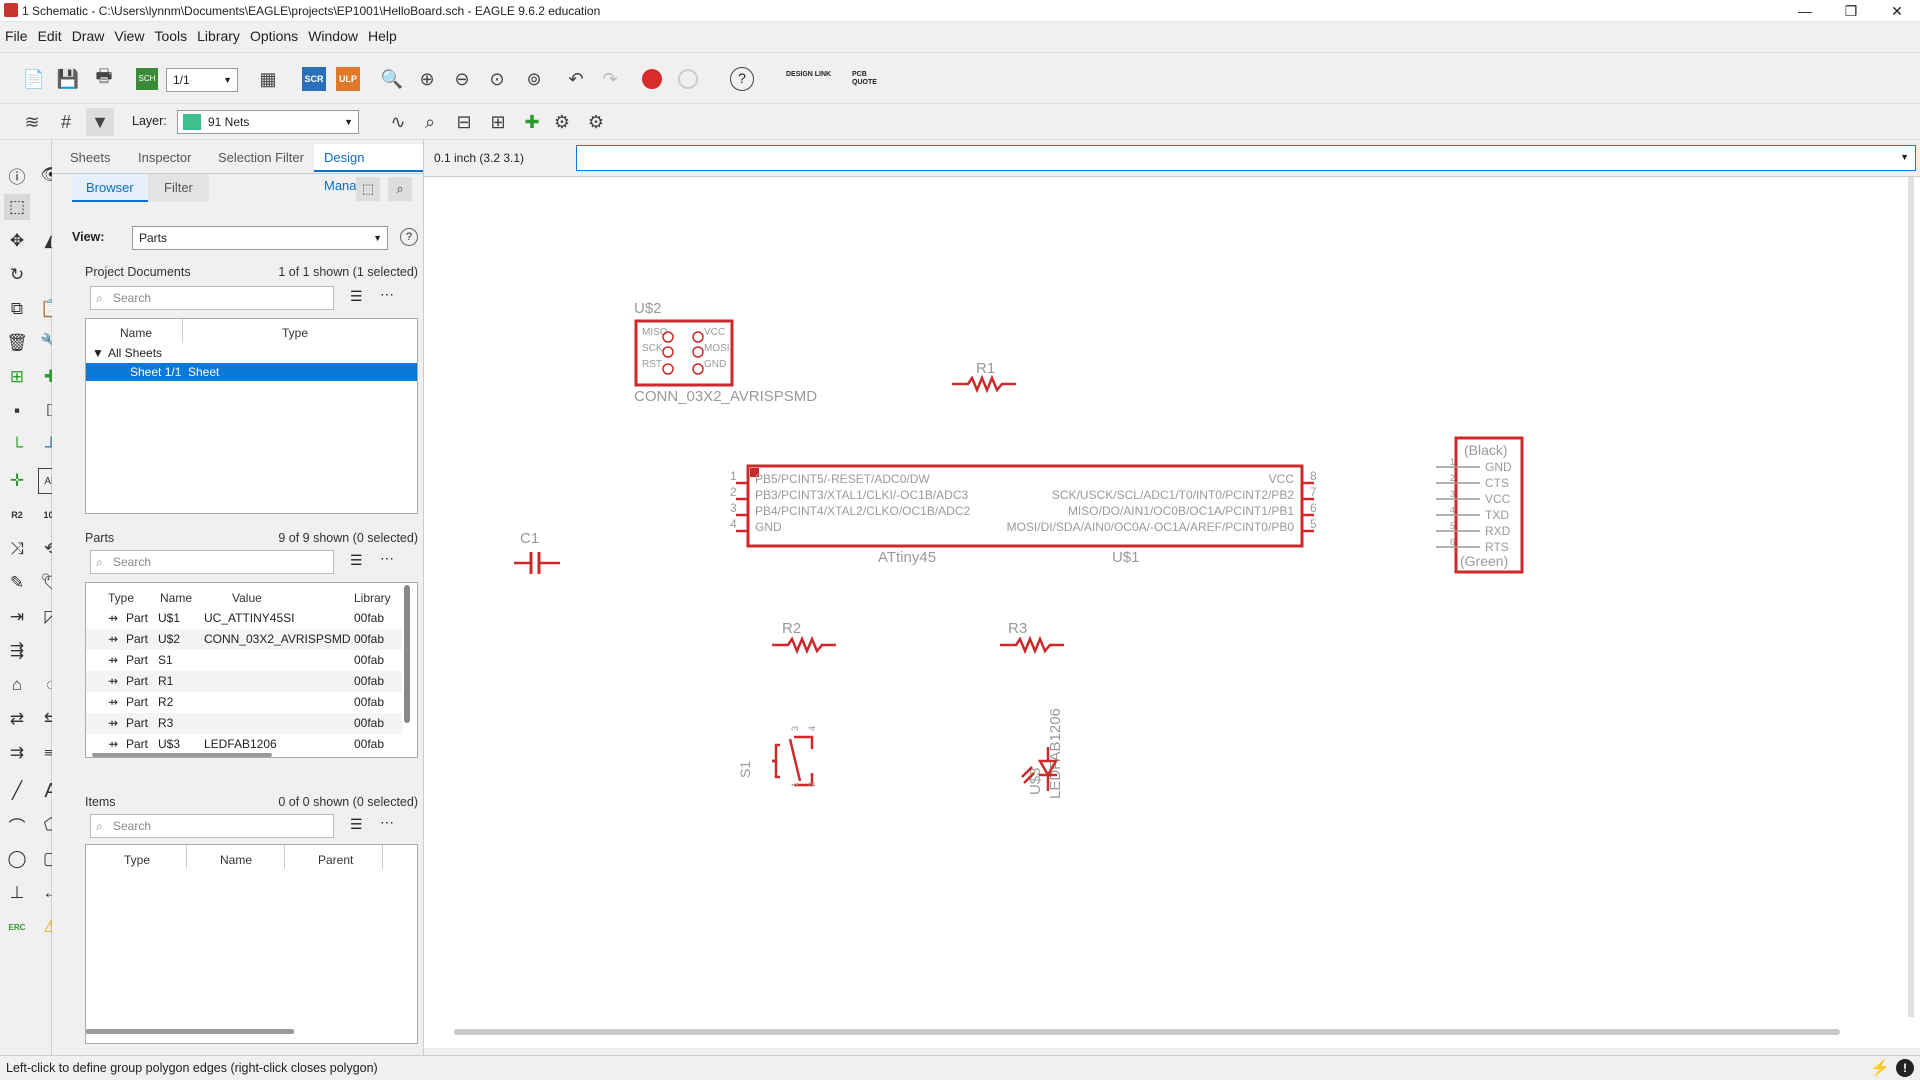 This screenshot has height=1080, width=1920. I want to click on tab-inspector: Inspector, so click(164, 158).